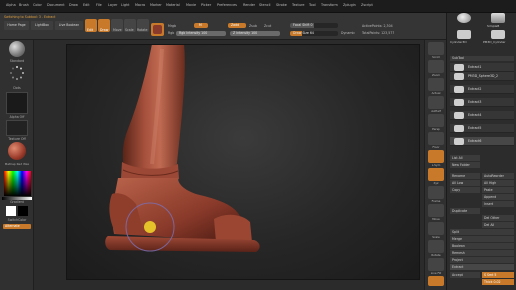  I want to click on secondary-color-swatch, so click(23, 211).